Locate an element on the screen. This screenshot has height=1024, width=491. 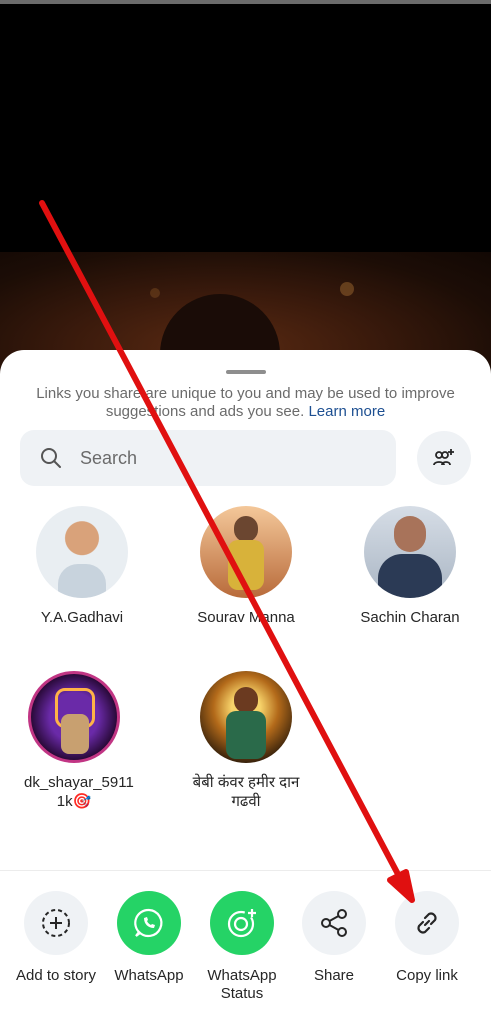
action-label: WhatsApp is located at coordinates (149, 975).